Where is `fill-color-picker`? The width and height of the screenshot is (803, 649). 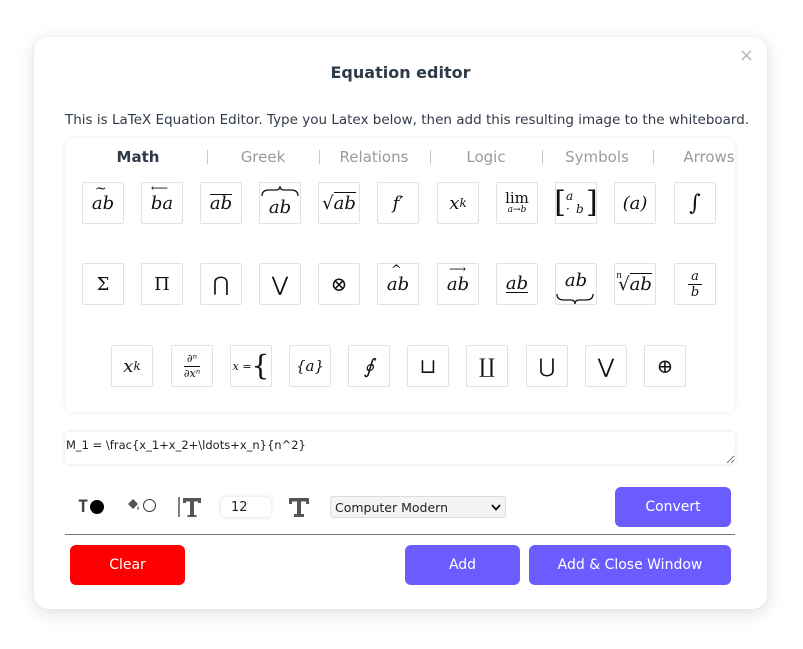
fill-color-picker is located at coordinates (141, 505).